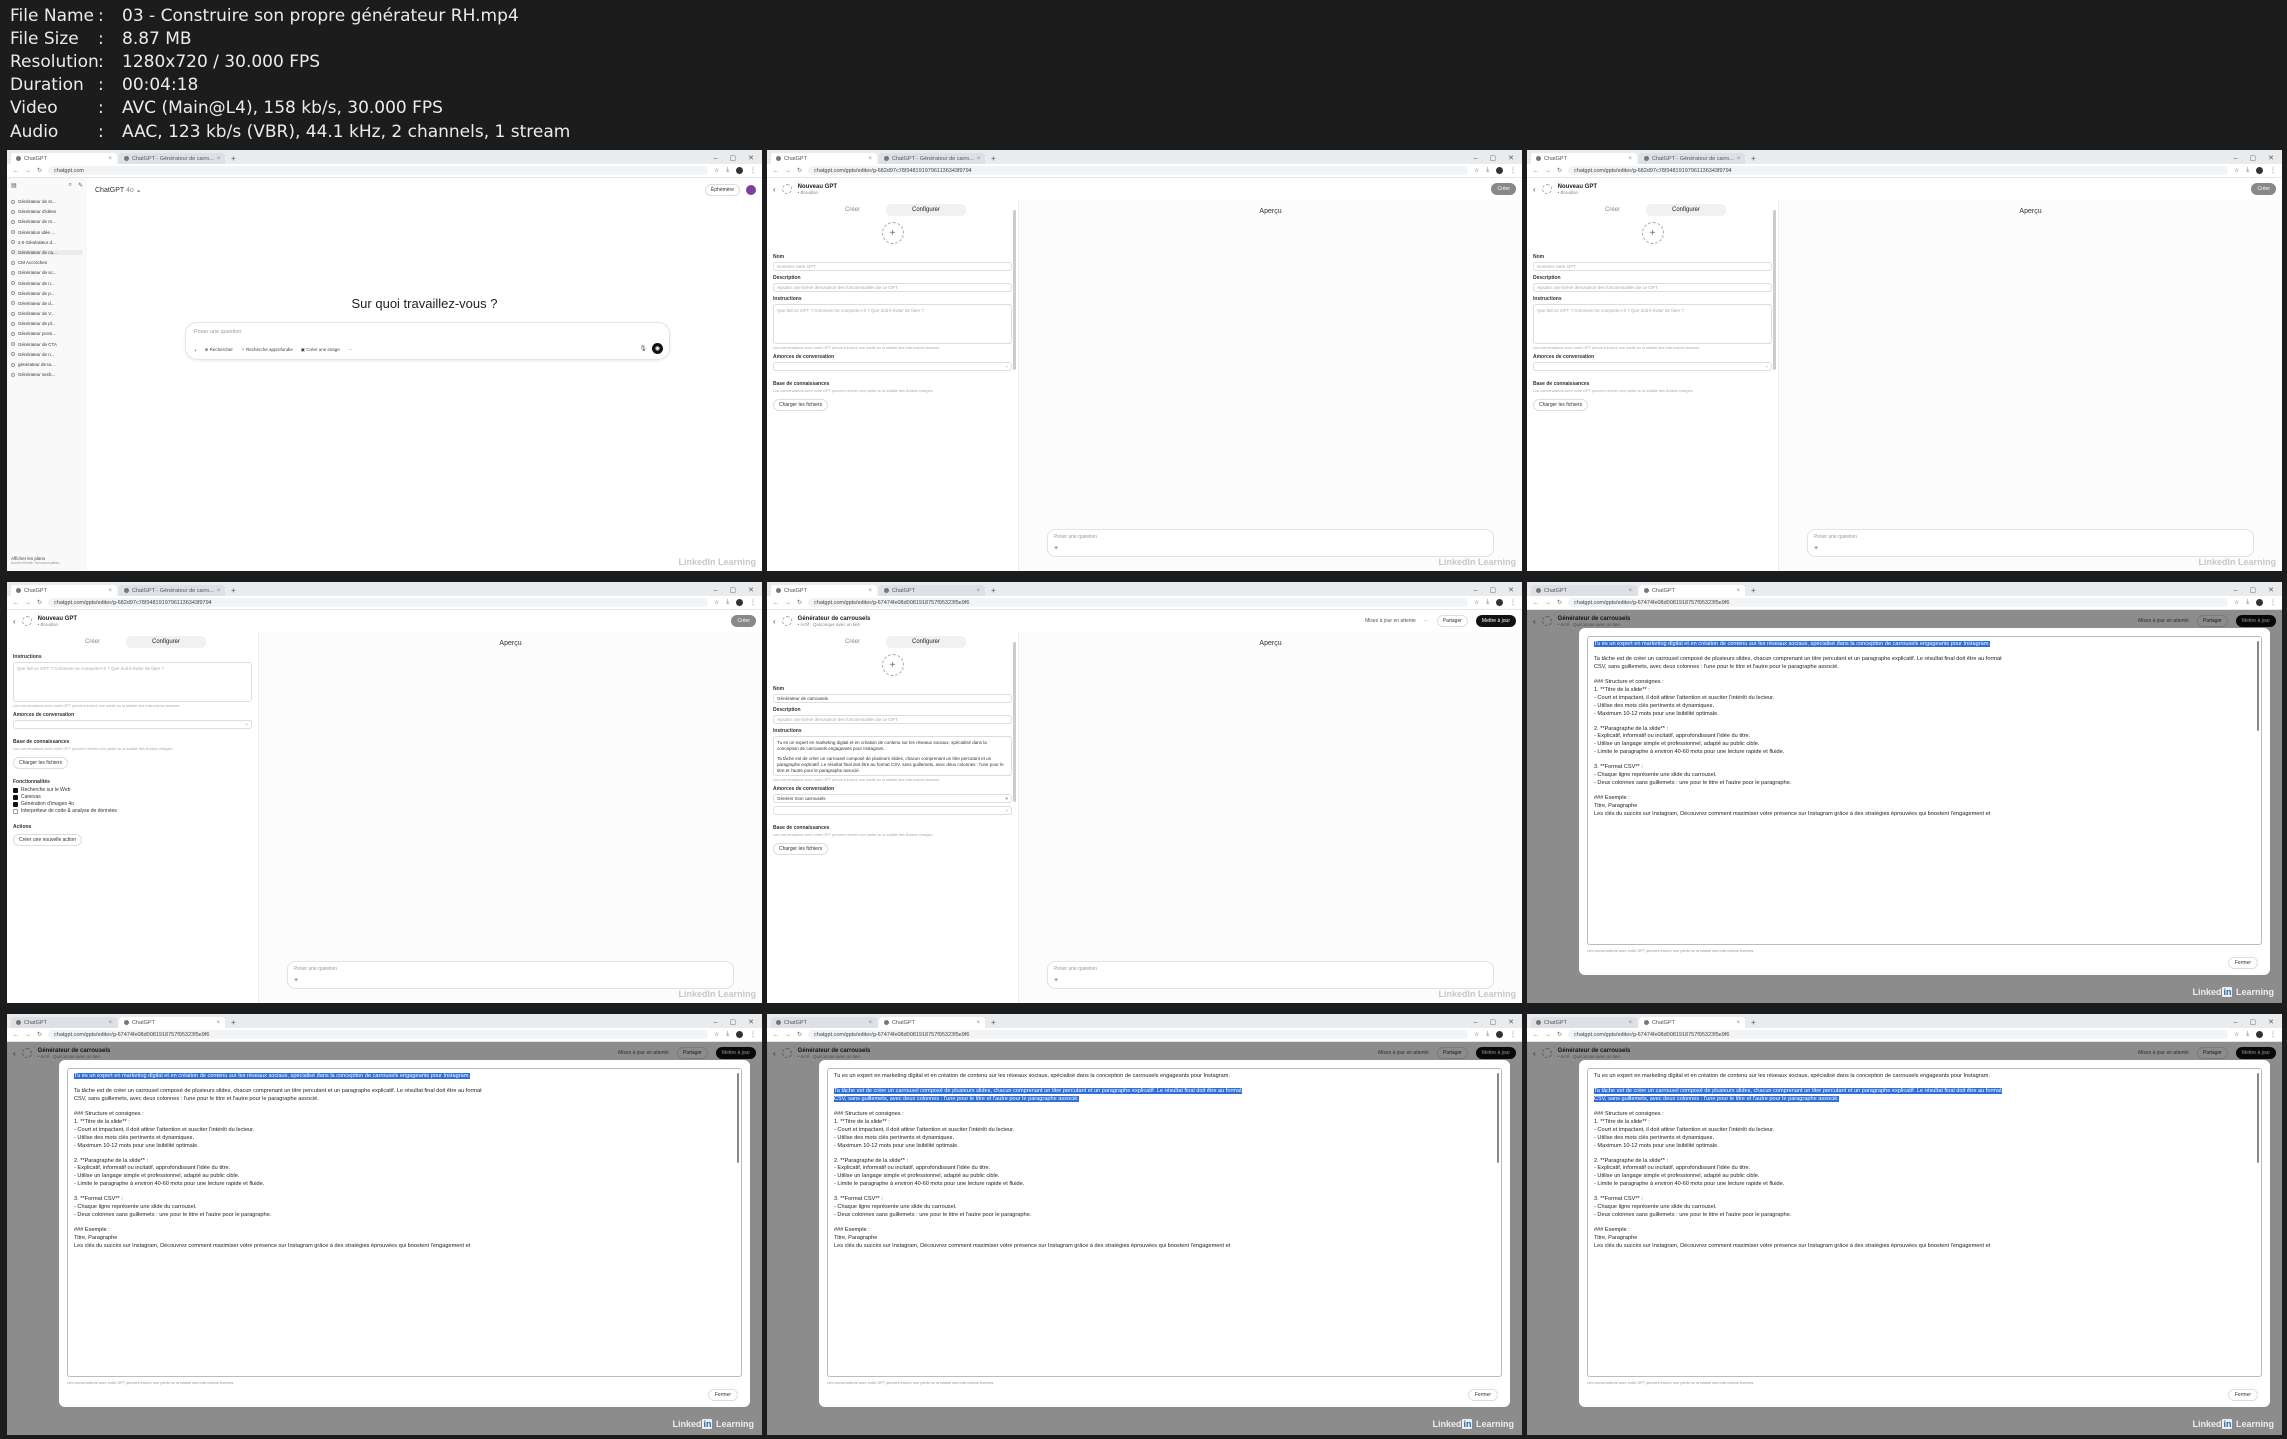 This screenshot has height=1439, width=2287. I want to click on url-field: chatgpt.com, so click(378, 170).